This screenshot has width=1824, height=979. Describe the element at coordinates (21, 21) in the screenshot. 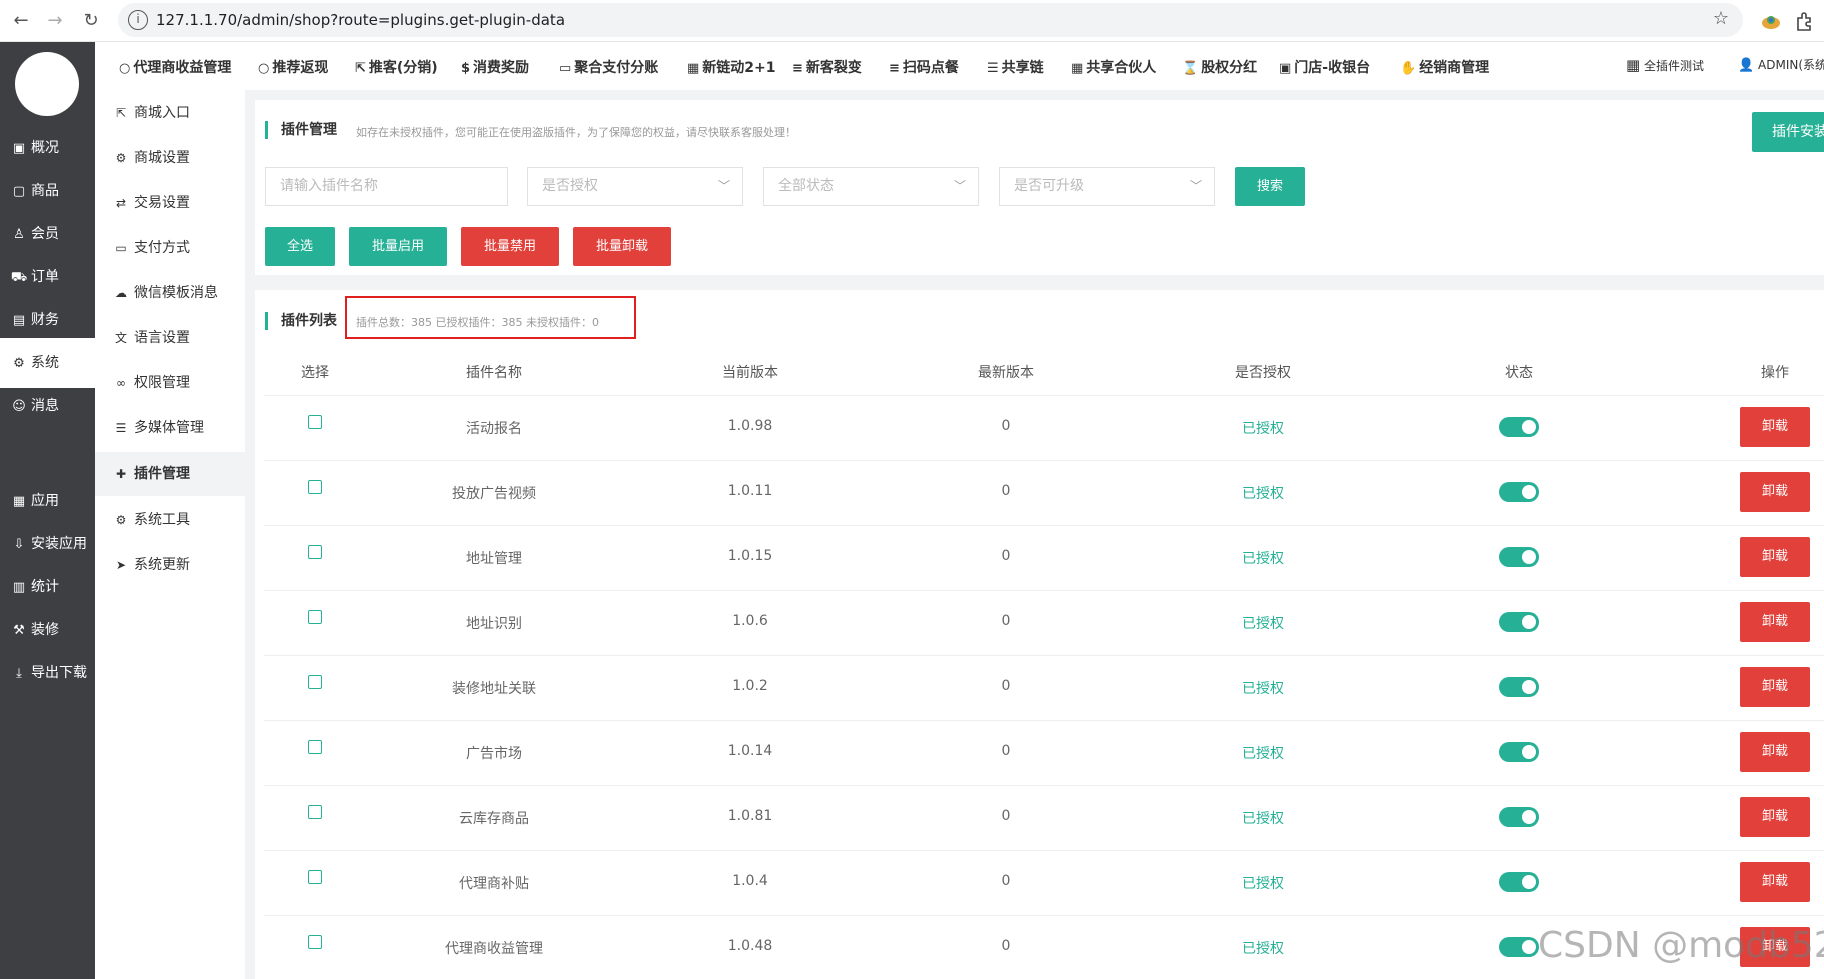

I see `back-arrow-icon: ←` at that location.